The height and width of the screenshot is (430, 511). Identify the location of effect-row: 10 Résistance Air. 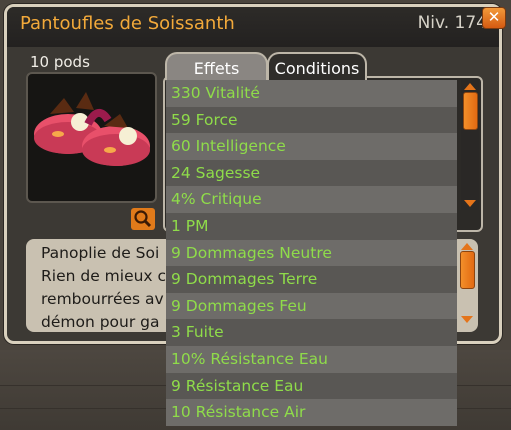
(311, 412).